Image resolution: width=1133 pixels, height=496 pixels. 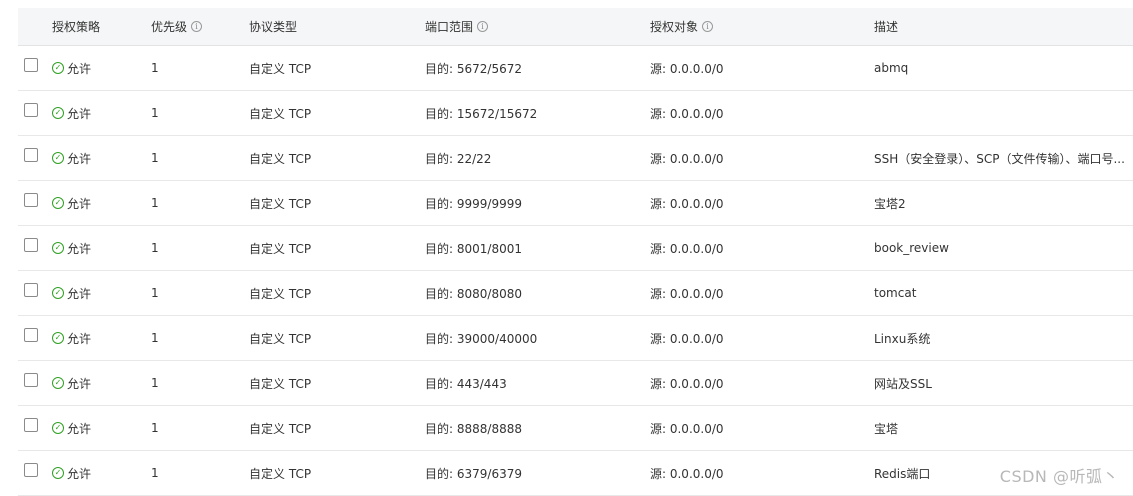 What do you see at coordinates (535, 158) in the screenshot?
I see `port-cell: 目的: 22/22` at bounding box center [535, 158].